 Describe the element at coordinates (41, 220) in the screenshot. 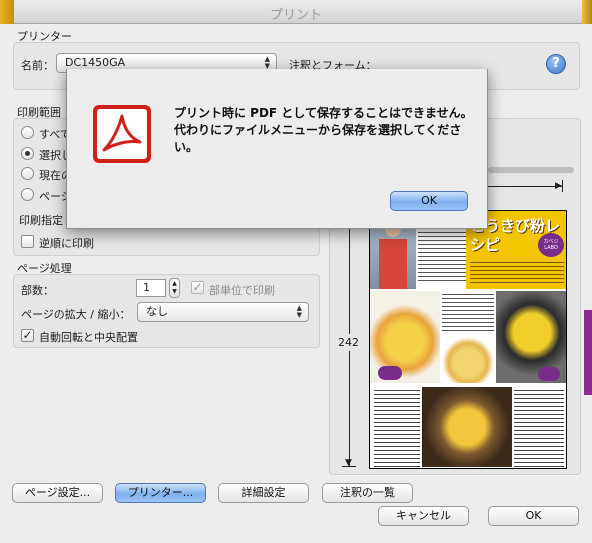

I see `print-spec-label: 印刷指定` at that location.